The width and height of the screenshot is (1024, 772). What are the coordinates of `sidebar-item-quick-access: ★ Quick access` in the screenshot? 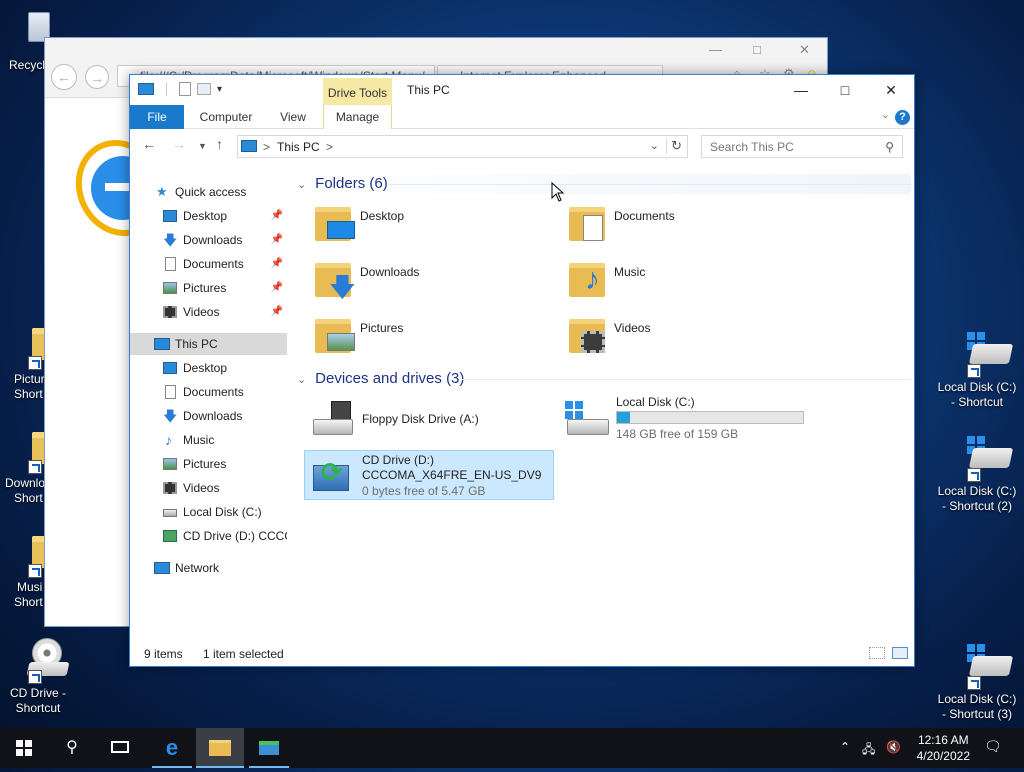 It's located at (208, 192).